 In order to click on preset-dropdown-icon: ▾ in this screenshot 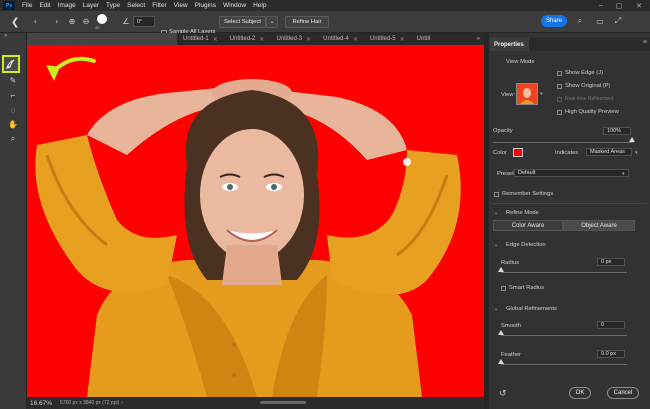, I will do `click(623, 174)`.